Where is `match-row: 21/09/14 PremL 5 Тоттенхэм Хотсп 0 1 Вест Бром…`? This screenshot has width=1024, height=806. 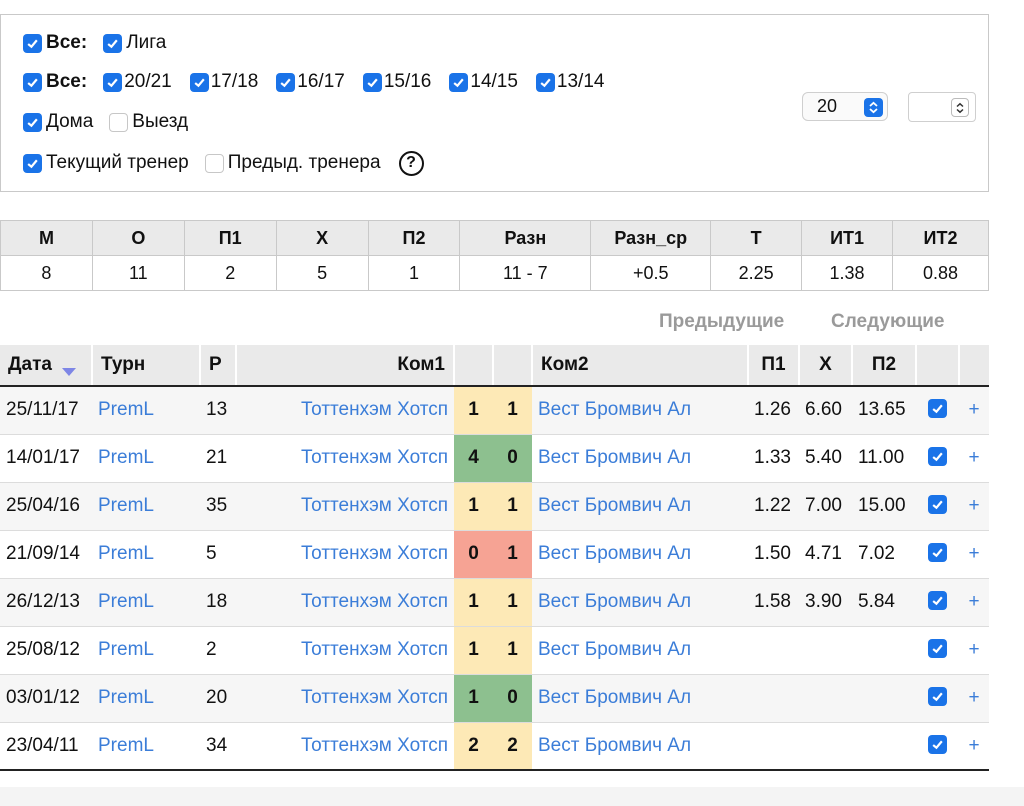 match-row: 21/09/14 PremL 5 Тоттенхэм Хотсп 0 1 Вест Бром… is located at coordinates (494, 554).